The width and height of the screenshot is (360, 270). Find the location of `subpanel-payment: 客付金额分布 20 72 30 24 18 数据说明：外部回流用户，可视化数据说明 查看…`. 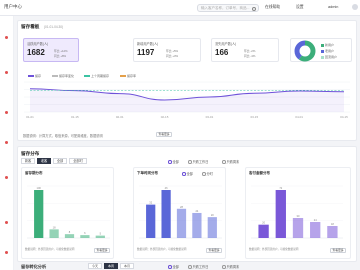

subpanel-payment: 客付金额分布 20 72 30 24 18 数据说明：外部回流用户，可视化数据说明 查看… is located at coordinates (298, 213).